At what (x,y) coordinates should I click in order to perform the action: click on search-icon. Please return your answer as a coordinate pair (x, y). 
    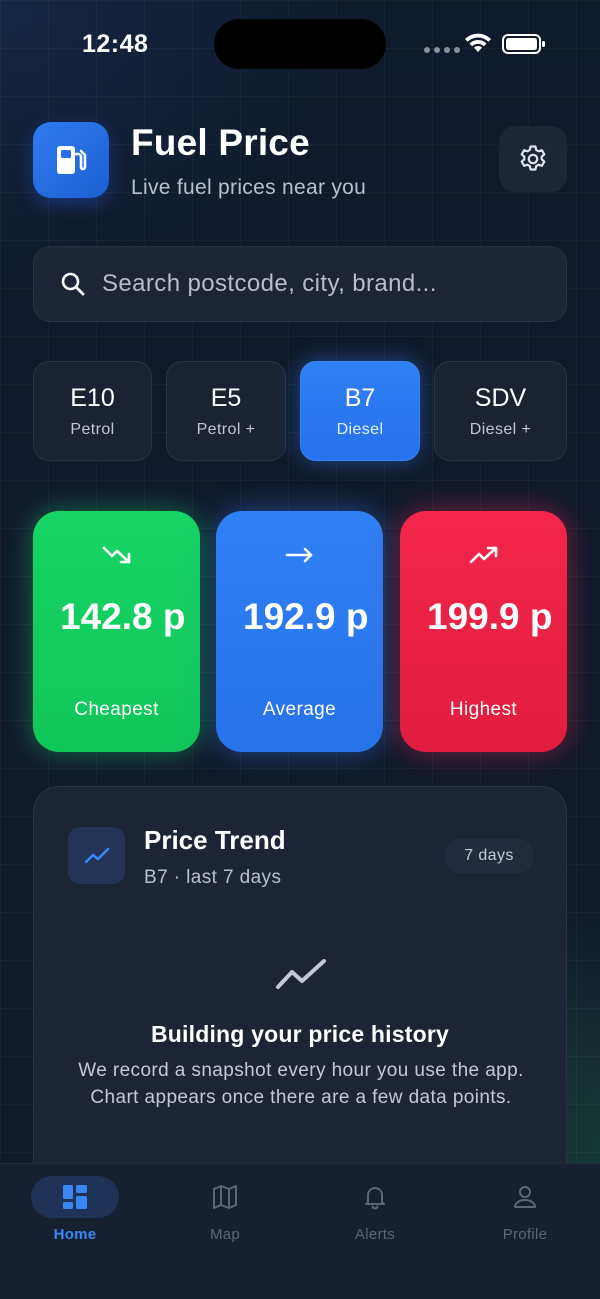
    Looking at the image, I should click on (73, 284).